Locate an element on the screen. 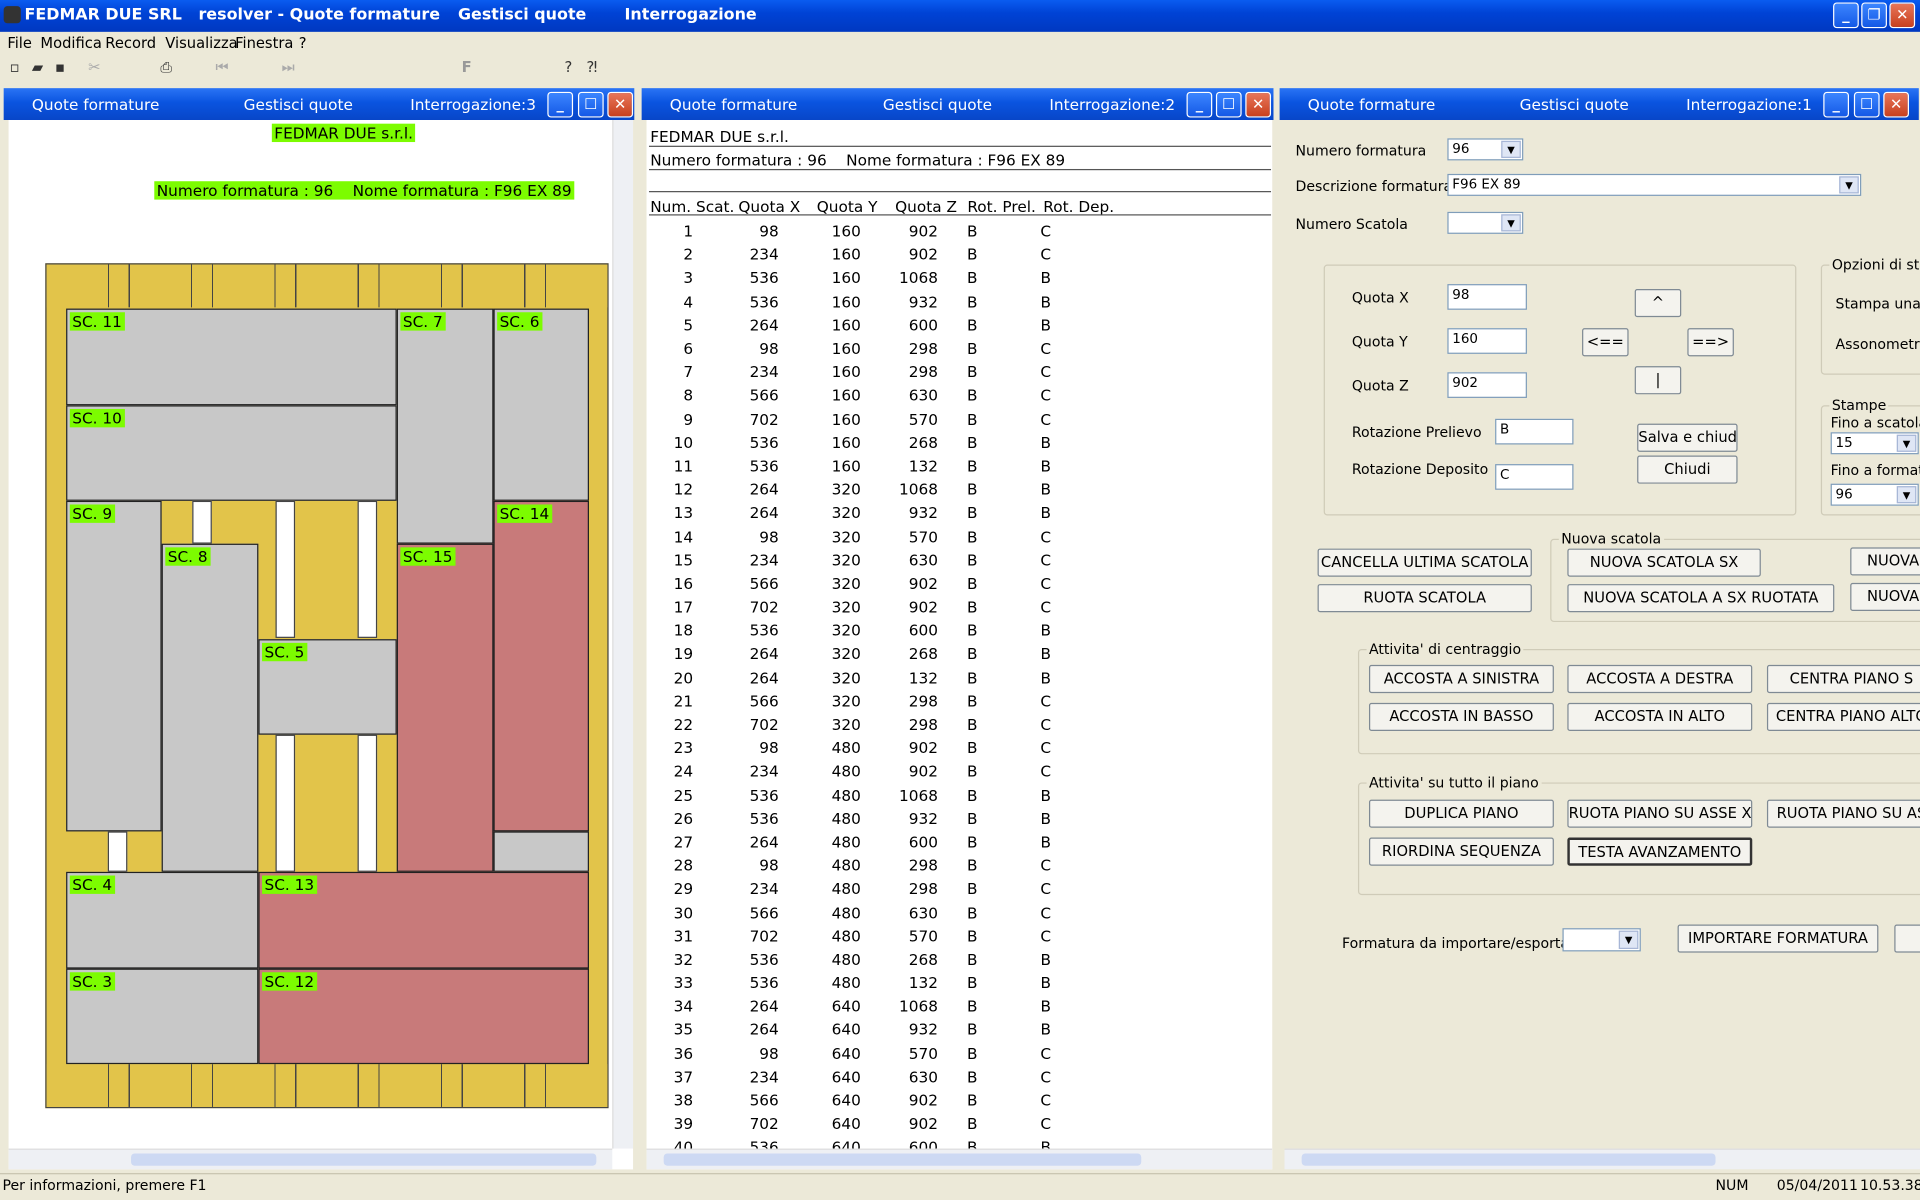  nuova-scatola-dx-button: NUOVA is located at coordinates (1885, 561).